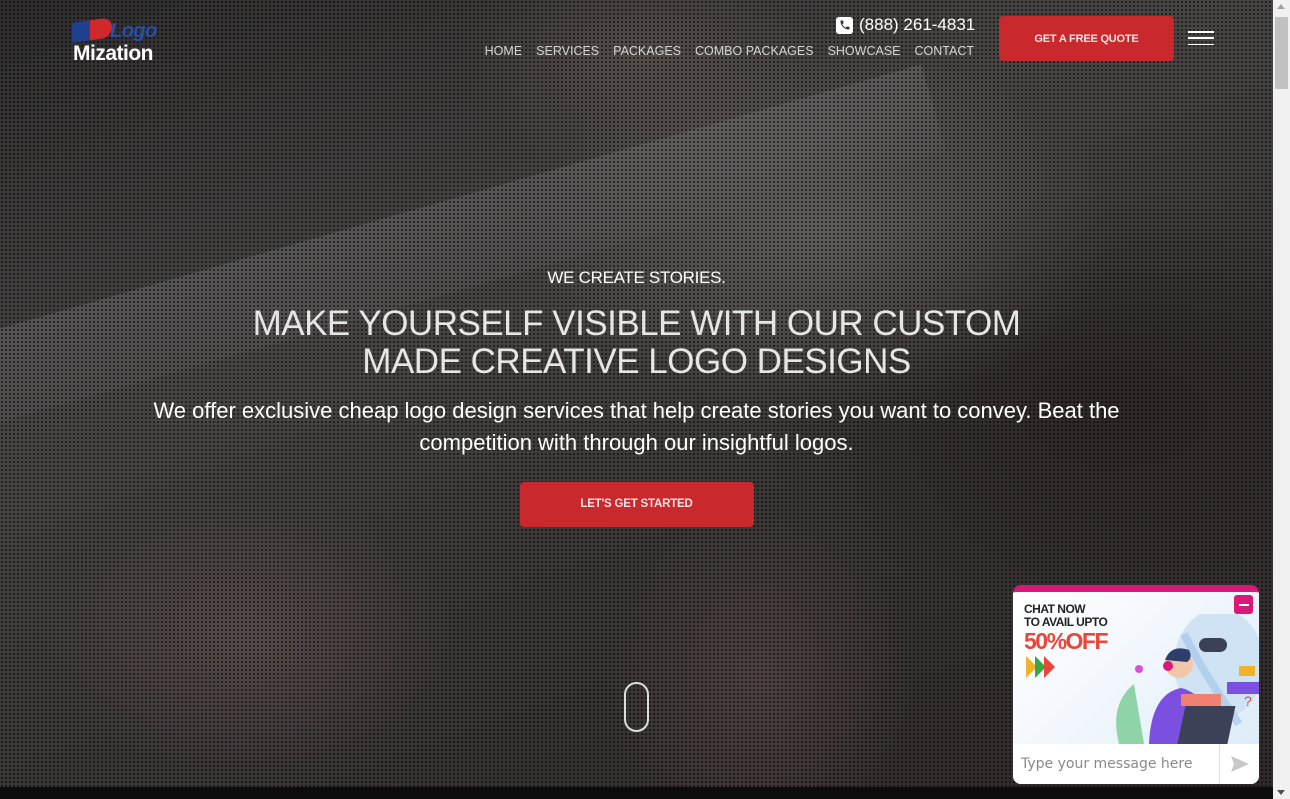 This screenshot has width=1290, height=799. What do you see at coordinates (1187, 679) in the screenshot?
I see `support-agent-illustration: ?` at bounding box center [1187, 679].